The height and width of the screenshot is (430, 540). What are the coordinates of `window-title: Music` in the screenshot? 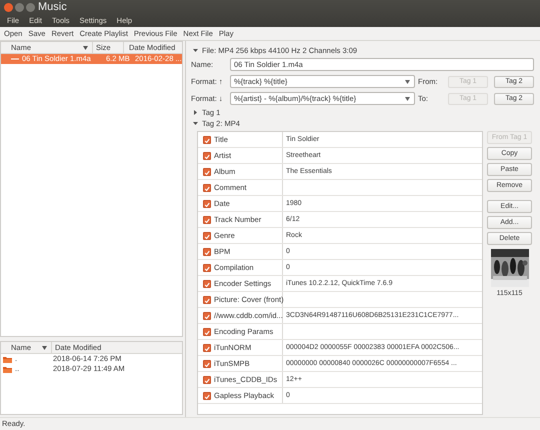 It's located at (52, 7).